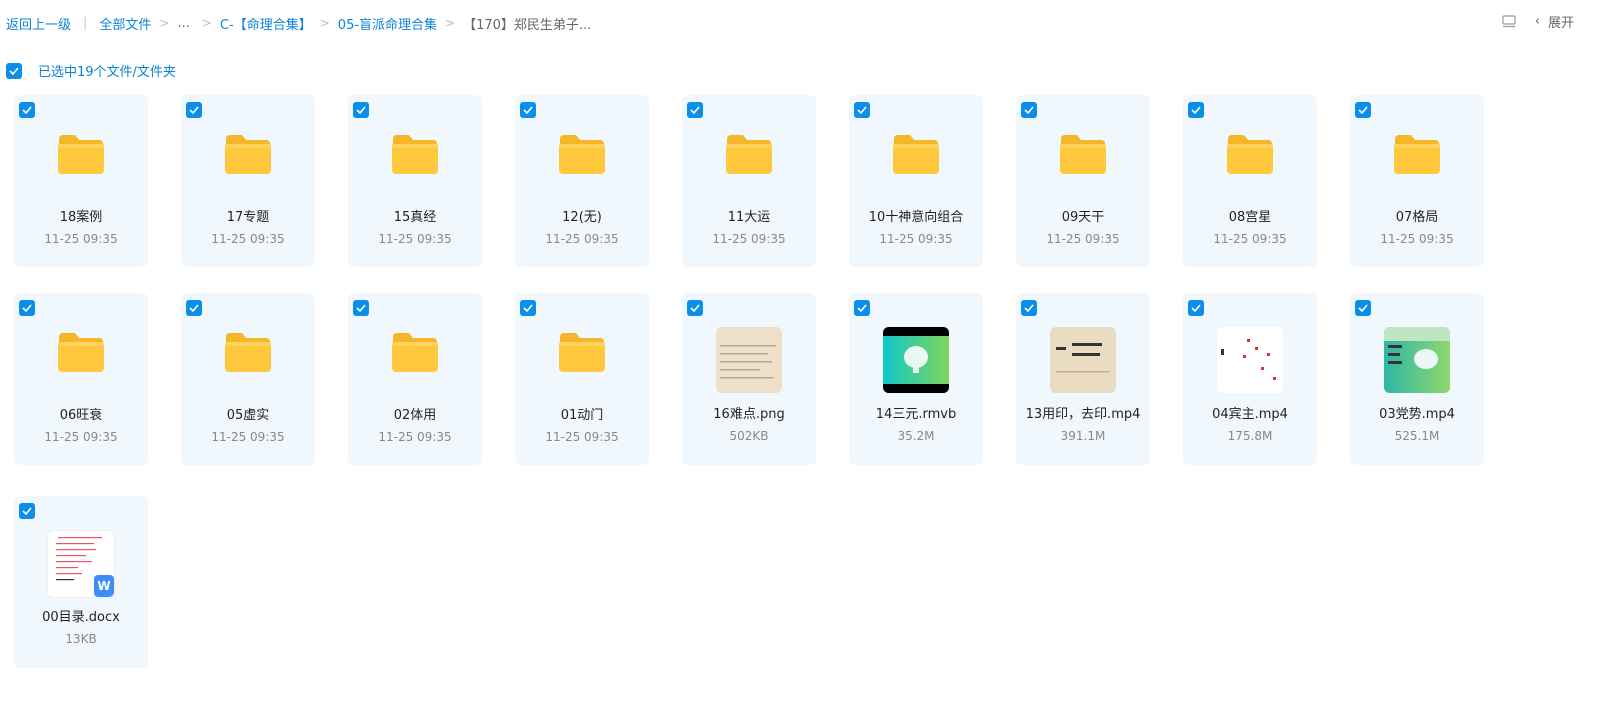 The image size is (1598, 714). I want to click on file-card: 04宾主.mp4 175.8M, so click(1250, 379).